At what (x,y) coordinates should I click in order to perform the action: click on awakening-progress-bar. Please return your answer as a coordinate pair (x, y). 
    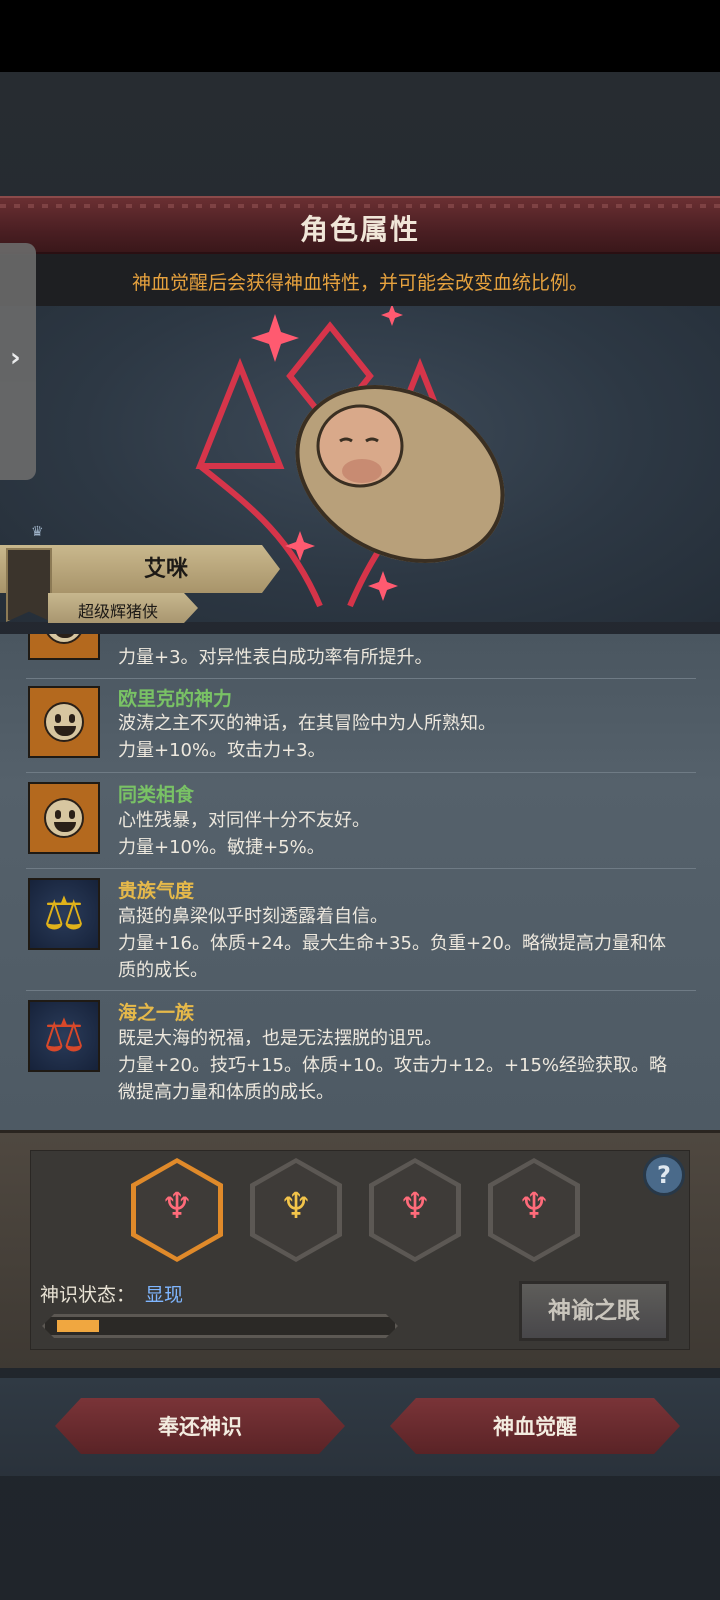
    Looking at the image, I should click on (220, 1326).